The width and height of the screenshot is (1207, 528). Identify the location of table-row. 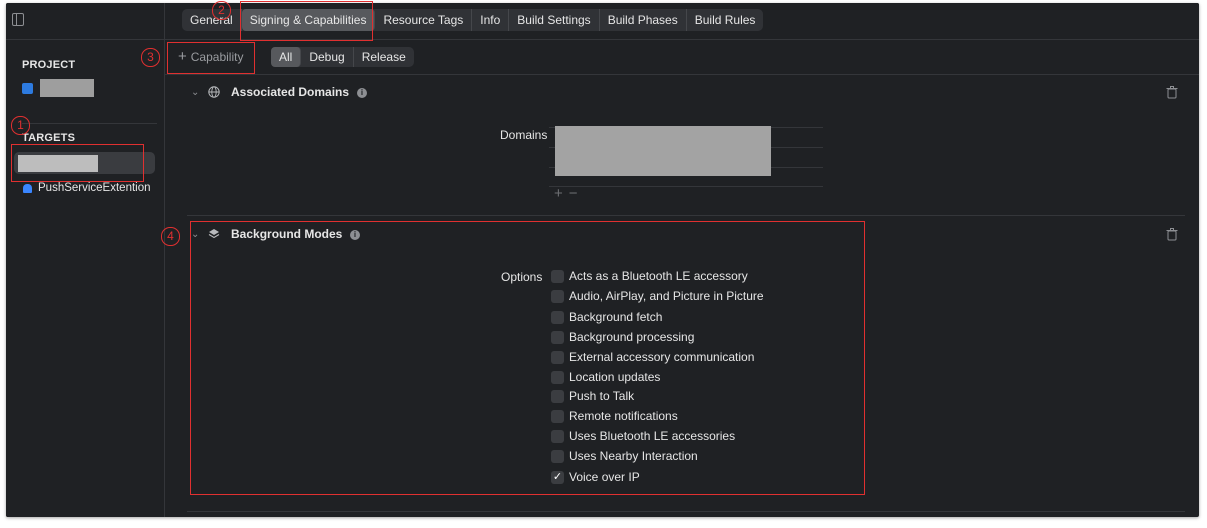
(686, 186).